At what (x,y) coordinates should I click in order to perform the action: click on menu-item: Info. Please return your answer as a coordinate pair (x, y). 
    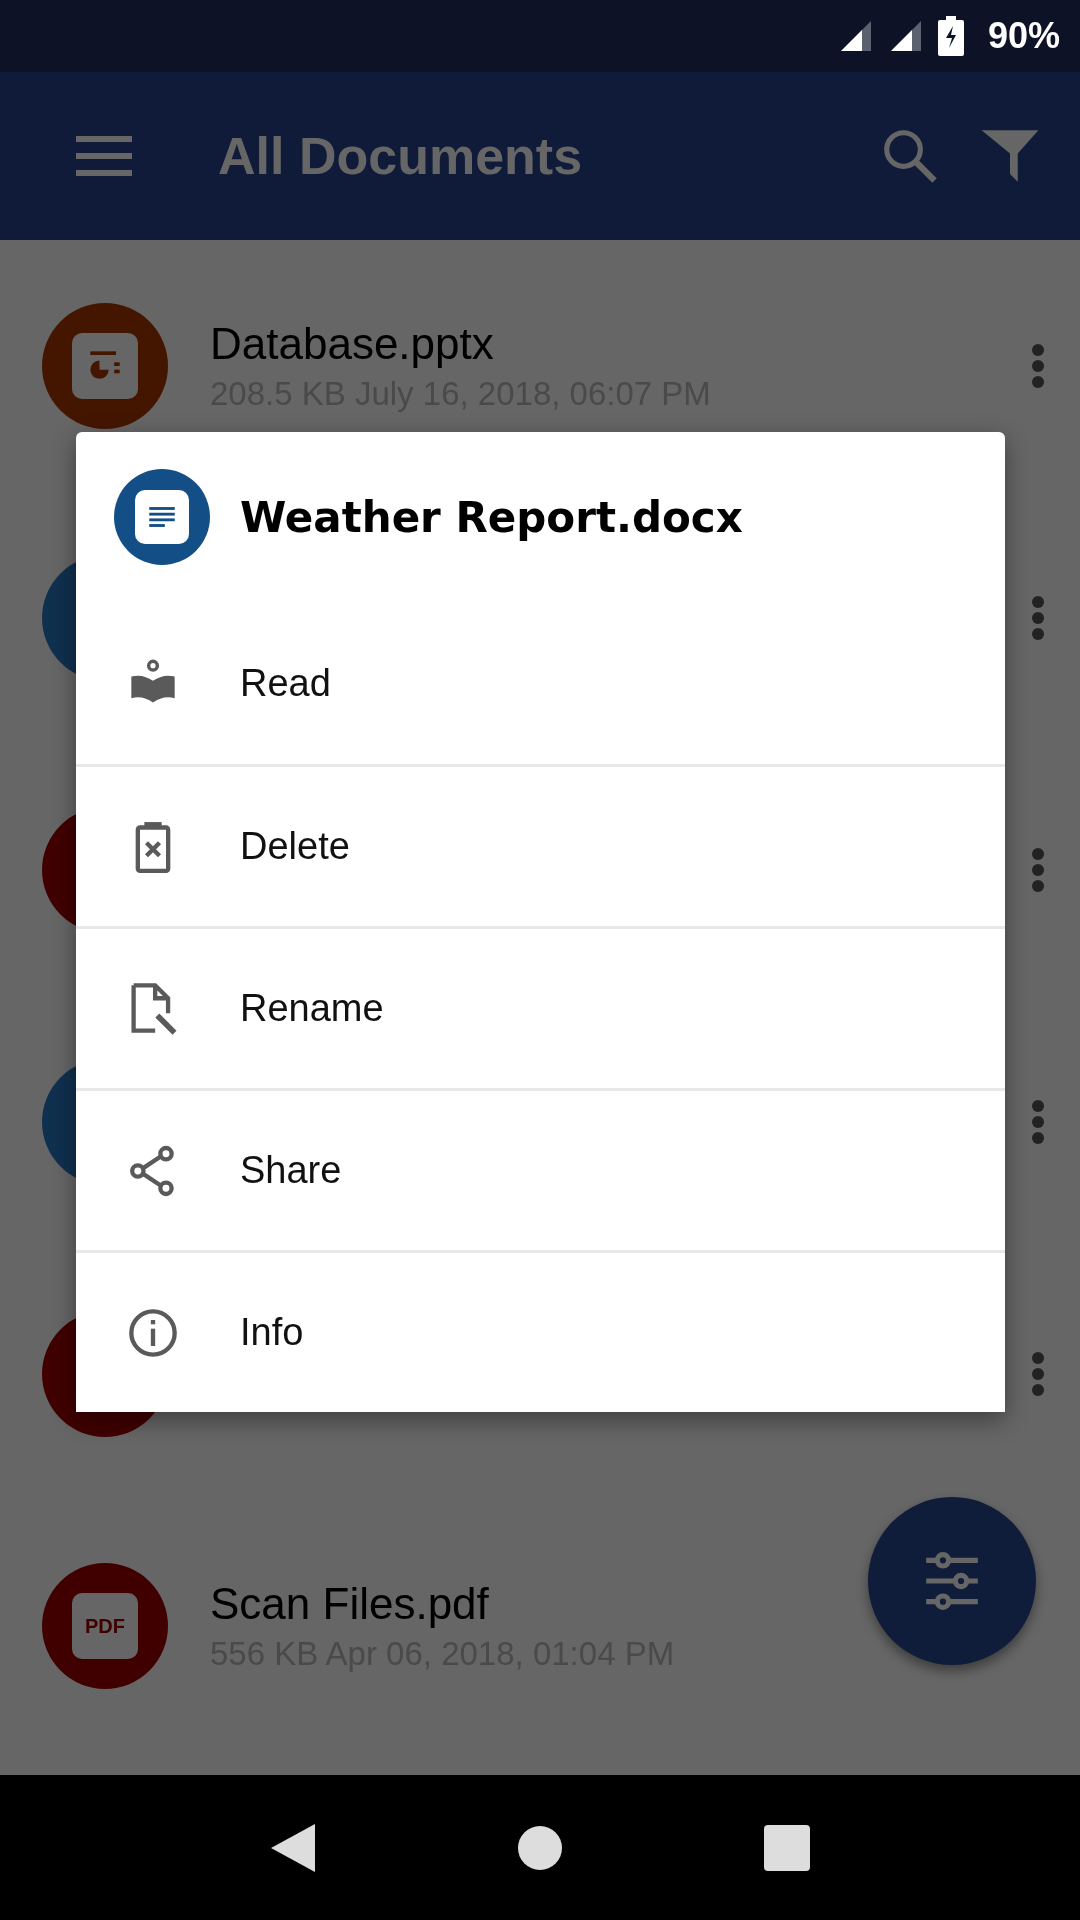
    Looking at the image, I should click on (540, 1331).